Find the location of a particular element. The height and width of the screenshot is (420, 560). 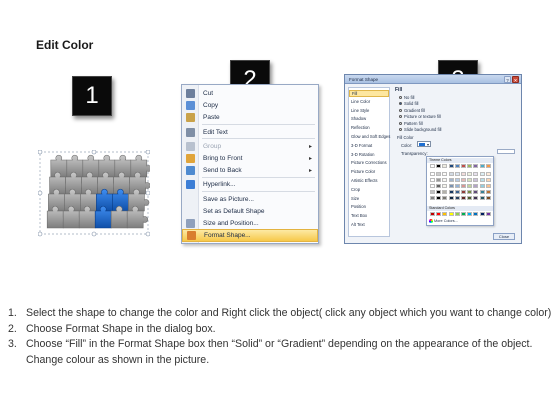

help-icon: ? is located at coordinates (507, 79).